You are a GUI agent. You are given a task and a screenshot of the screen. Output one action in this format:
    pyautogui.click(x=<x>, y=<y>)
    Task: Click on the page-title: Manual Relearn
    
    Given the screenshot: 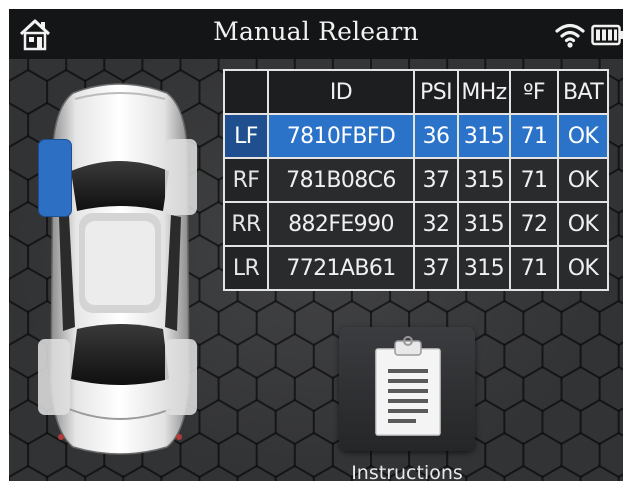 What is the action you would take?
    pyautogui.click(x=316, y=31)
    